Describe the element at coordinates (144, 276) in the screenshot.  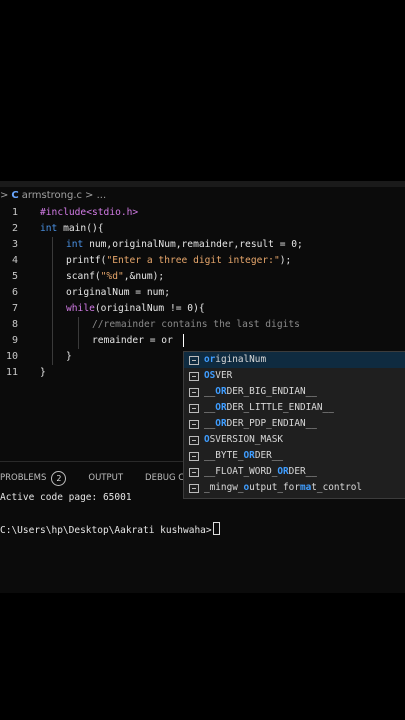
I see `code-text: ,&num);` at that location.